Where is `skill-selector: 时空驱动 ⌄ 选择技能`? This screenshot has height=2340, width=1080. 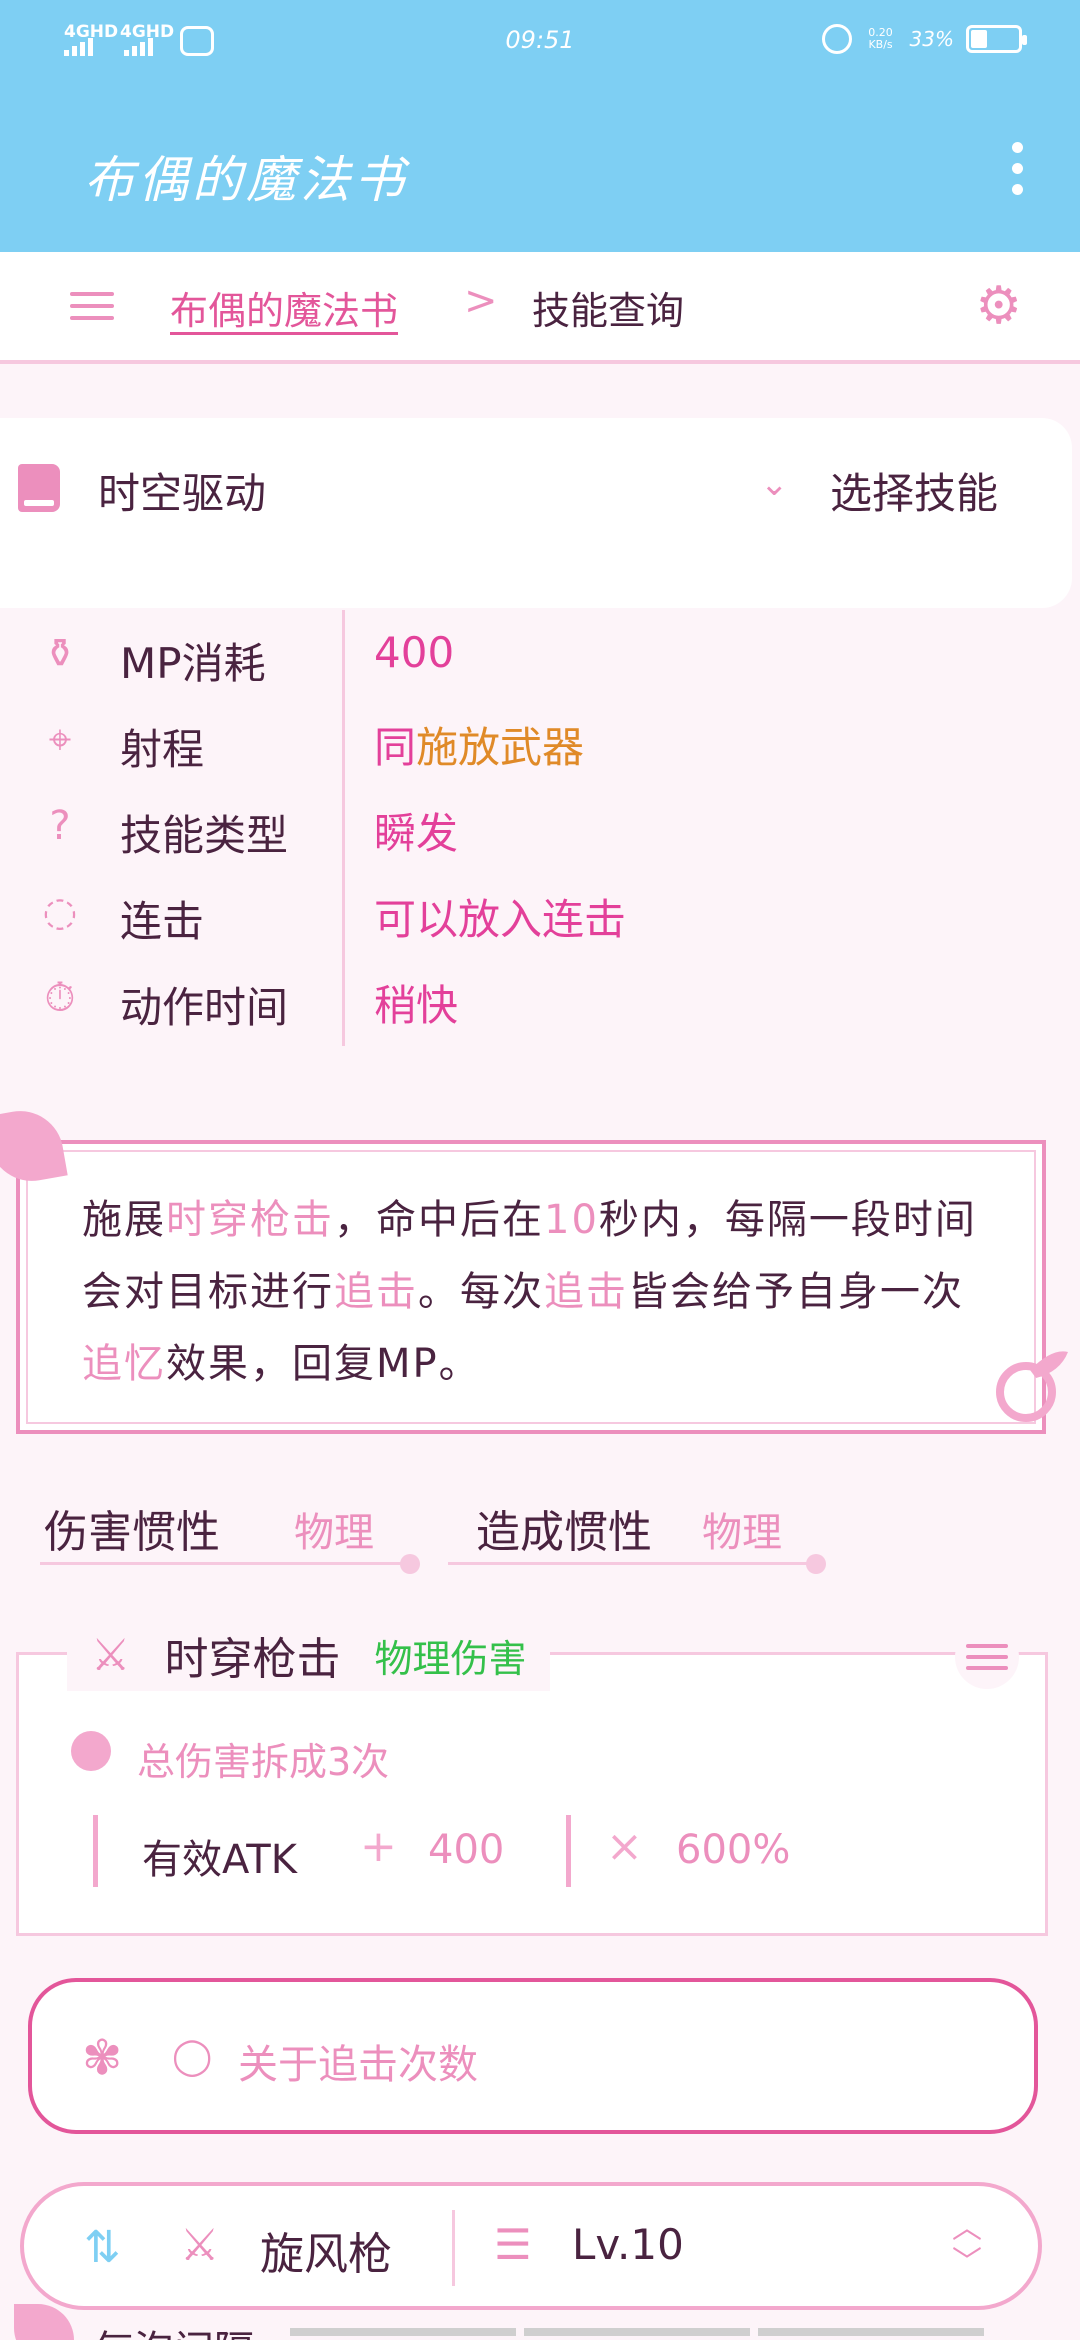
skill-selector: 时空驱动 ⌄ 选择技能 is located at coordinates (536, 513).